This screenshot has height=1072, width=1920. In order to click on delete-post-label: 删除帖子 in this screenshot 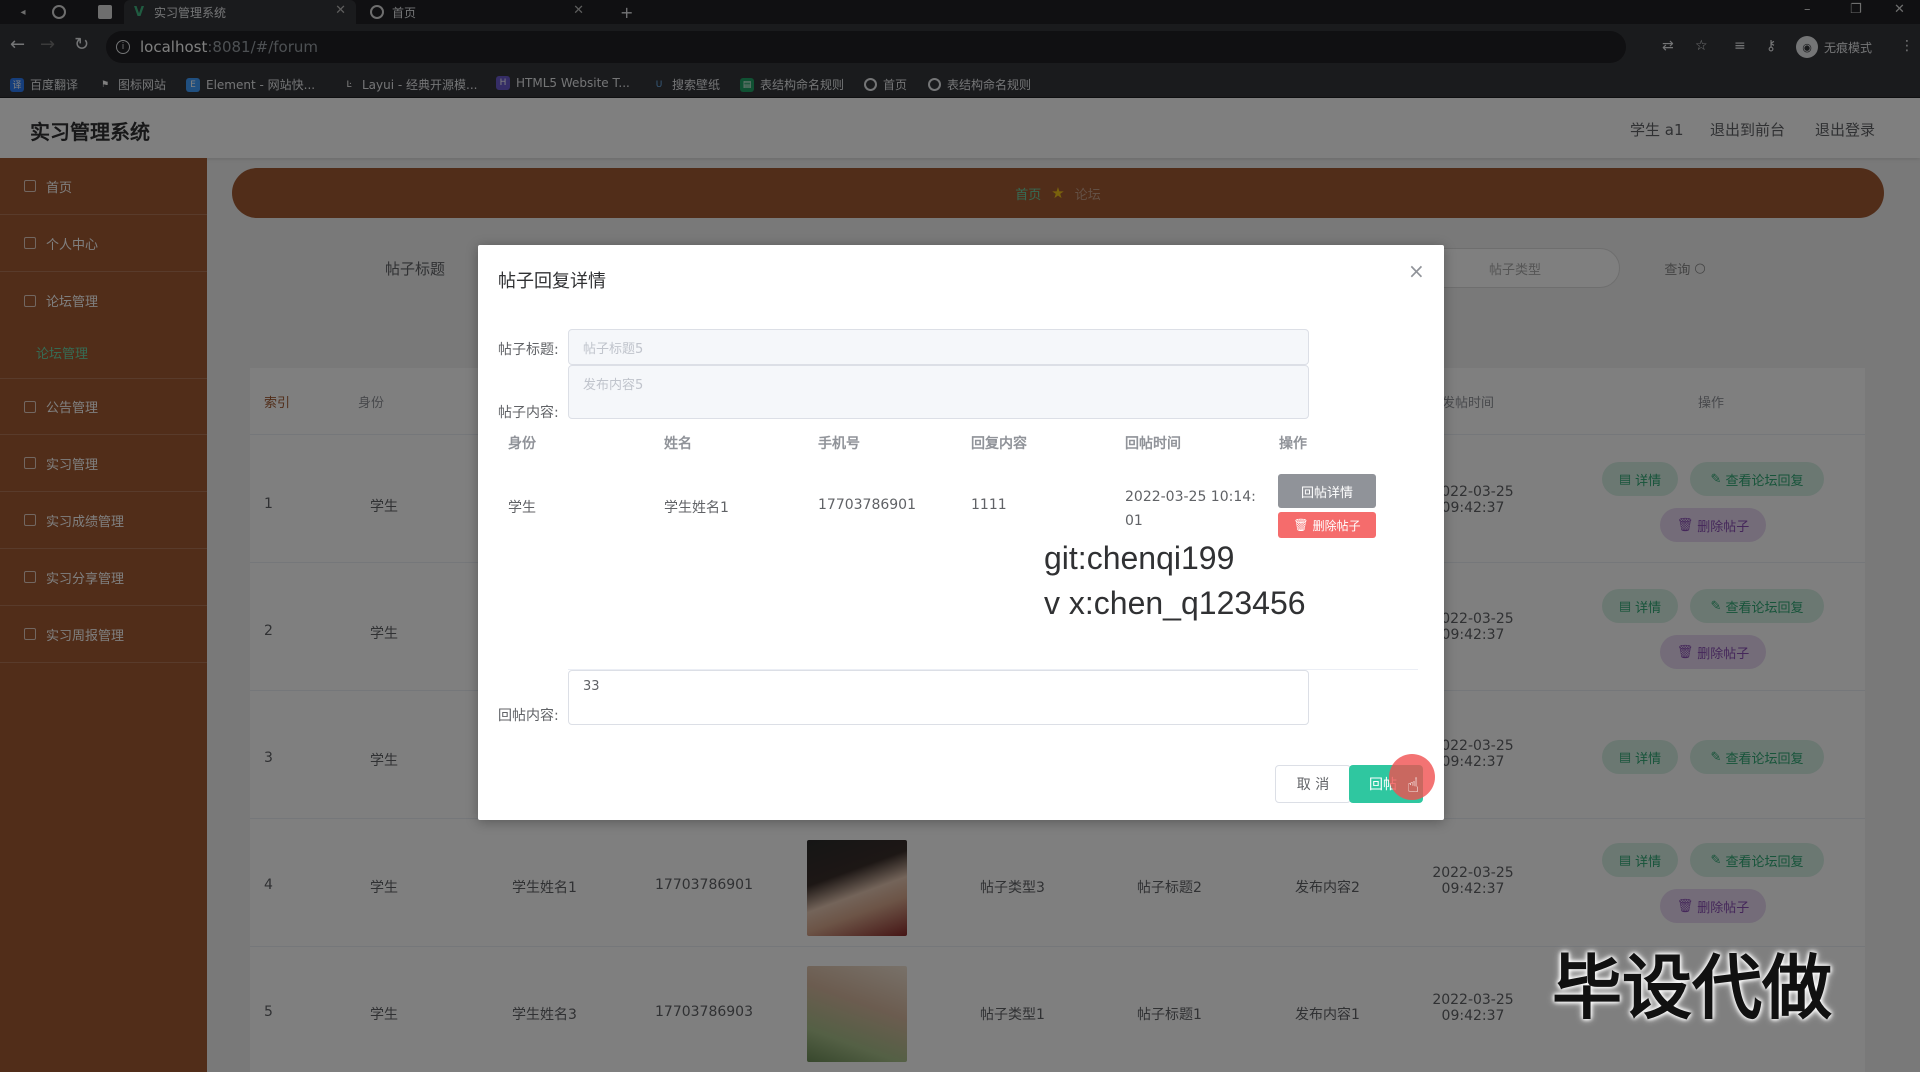, I will do `click(1336, 525)`.